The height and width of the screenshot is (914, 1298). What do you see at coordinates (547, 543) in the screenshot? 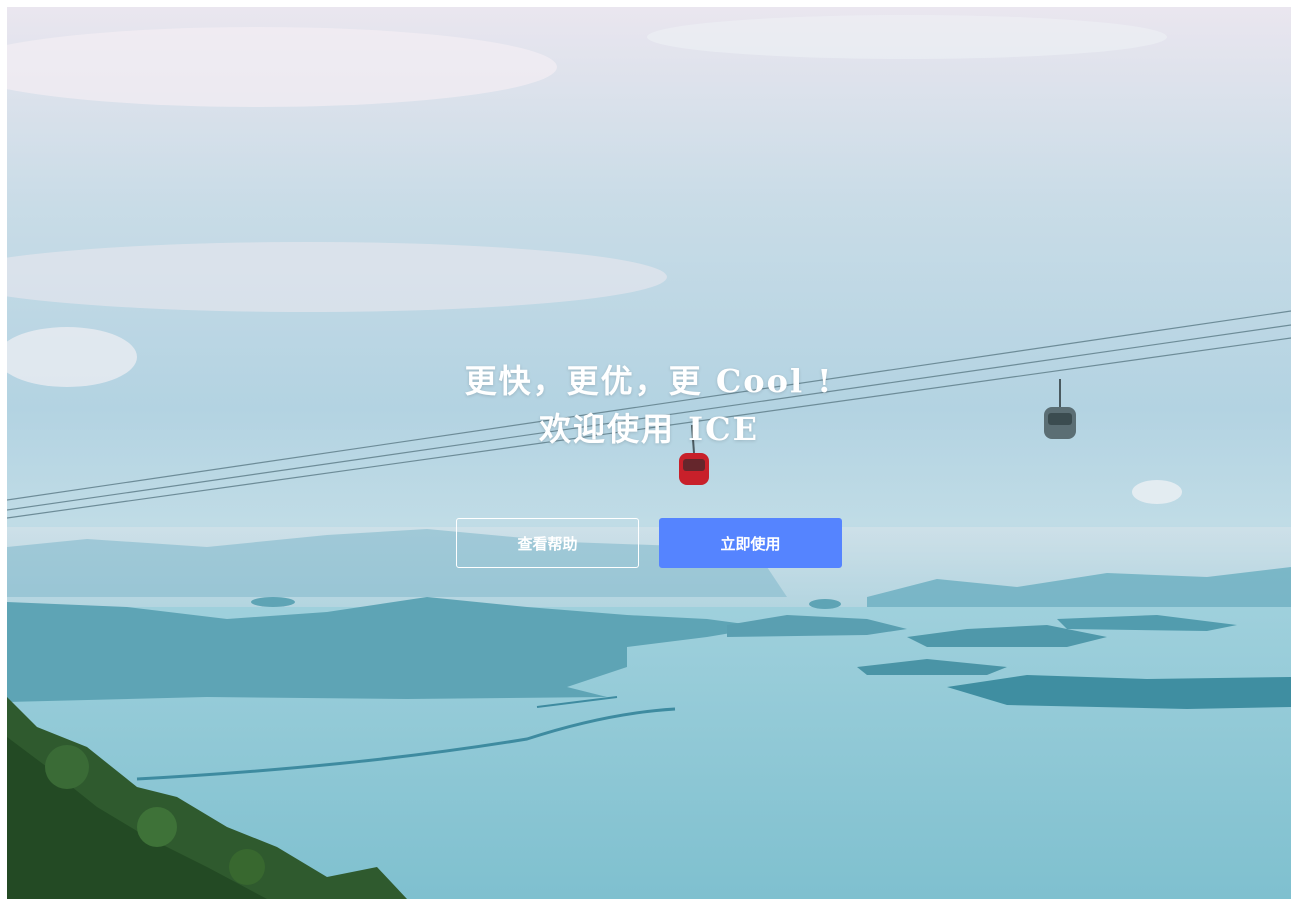
I see `help-button: 查看帮助` at bounding box center [547, 543].